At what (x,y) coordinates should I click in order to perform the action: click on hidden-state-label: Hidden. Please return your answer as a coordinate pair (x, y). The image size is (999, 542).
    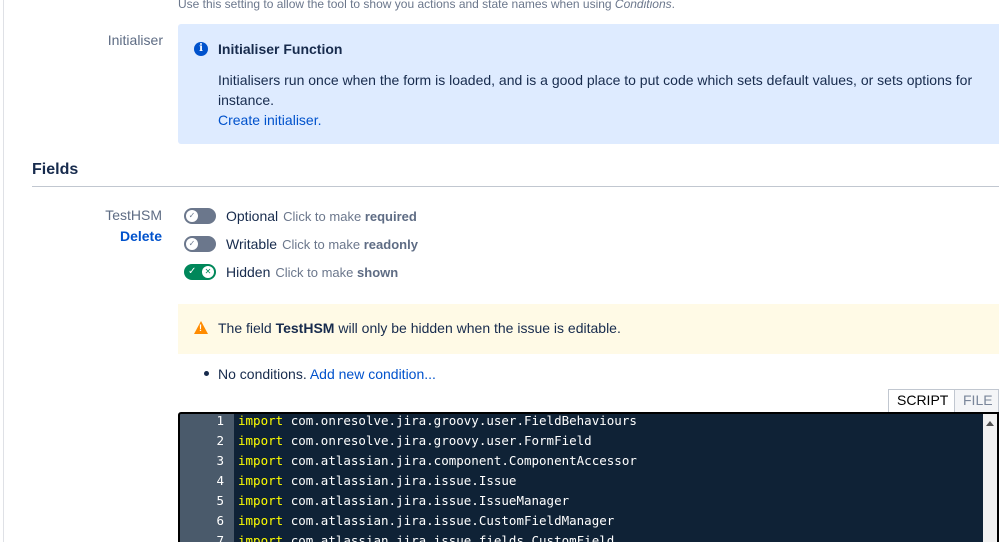
    Looking at the image, I should click on (248, 272).